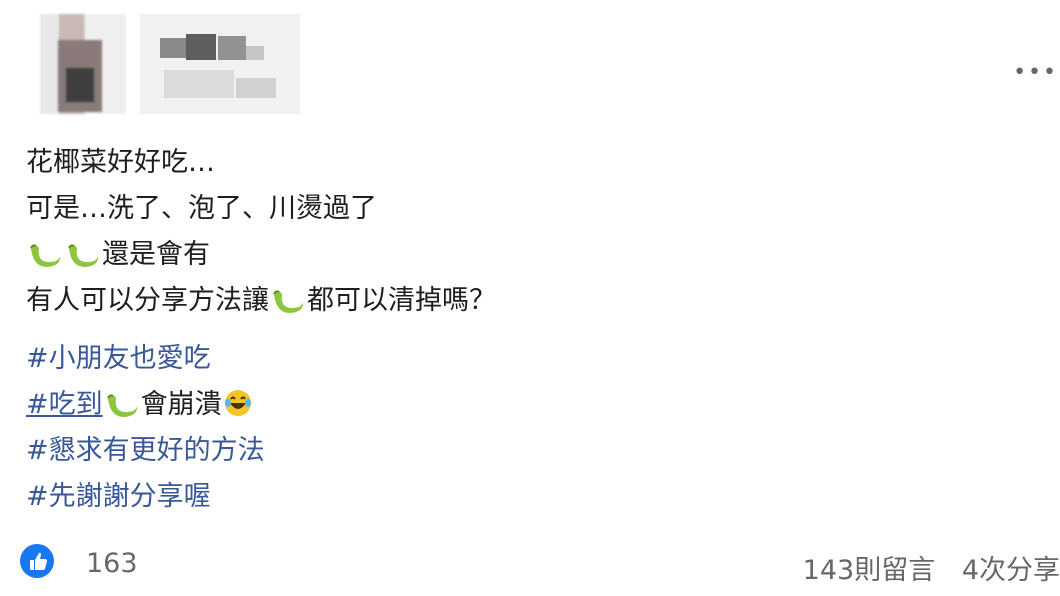 The image size is (1060, 596). What do you see at coordinates (64, 404) in the screenshot?
I see `hashtag-link: #吃到` at bounding box center [64, 404].